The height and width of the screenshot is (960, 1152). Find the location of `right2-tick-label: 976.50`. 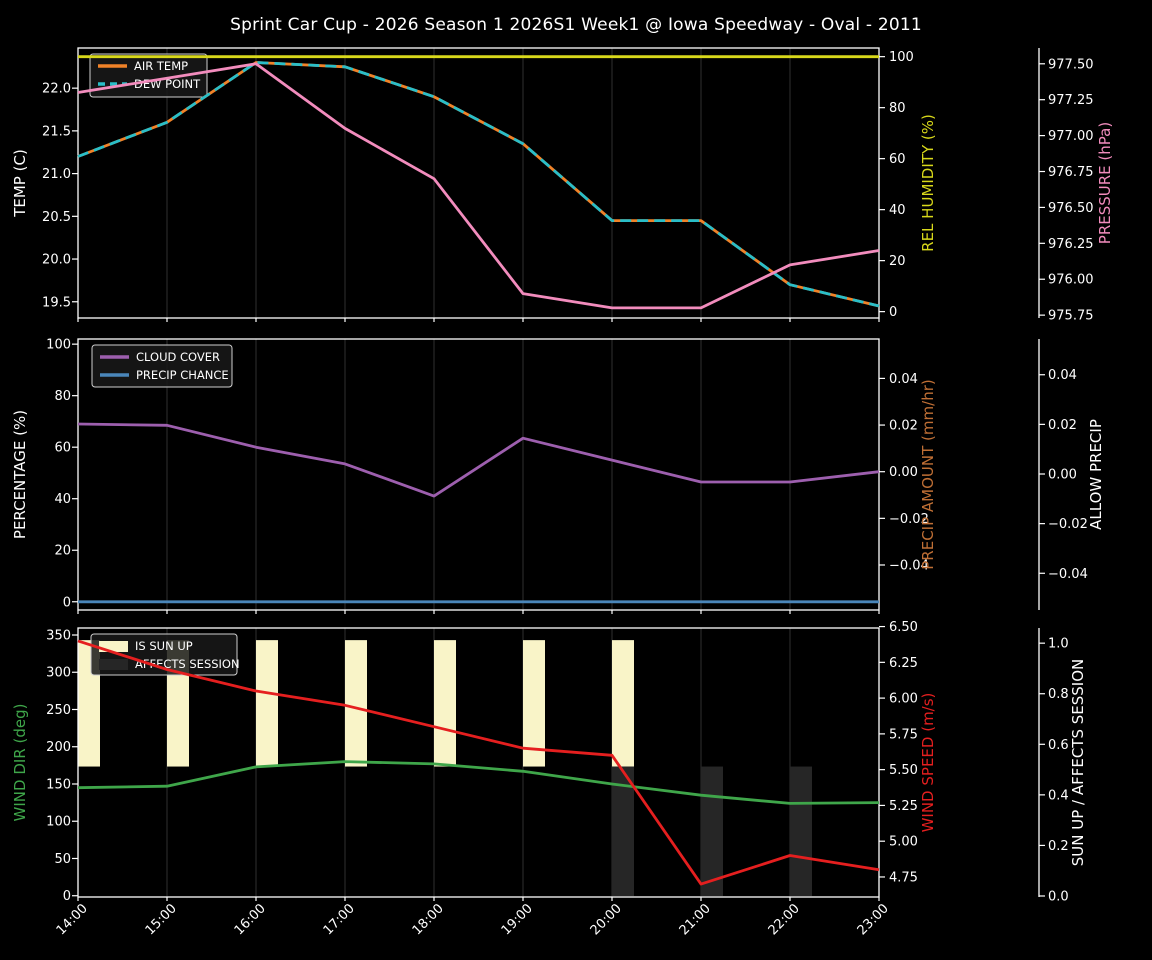

right2-tick-label: 976.50 is located at coordinates (1071, 208).